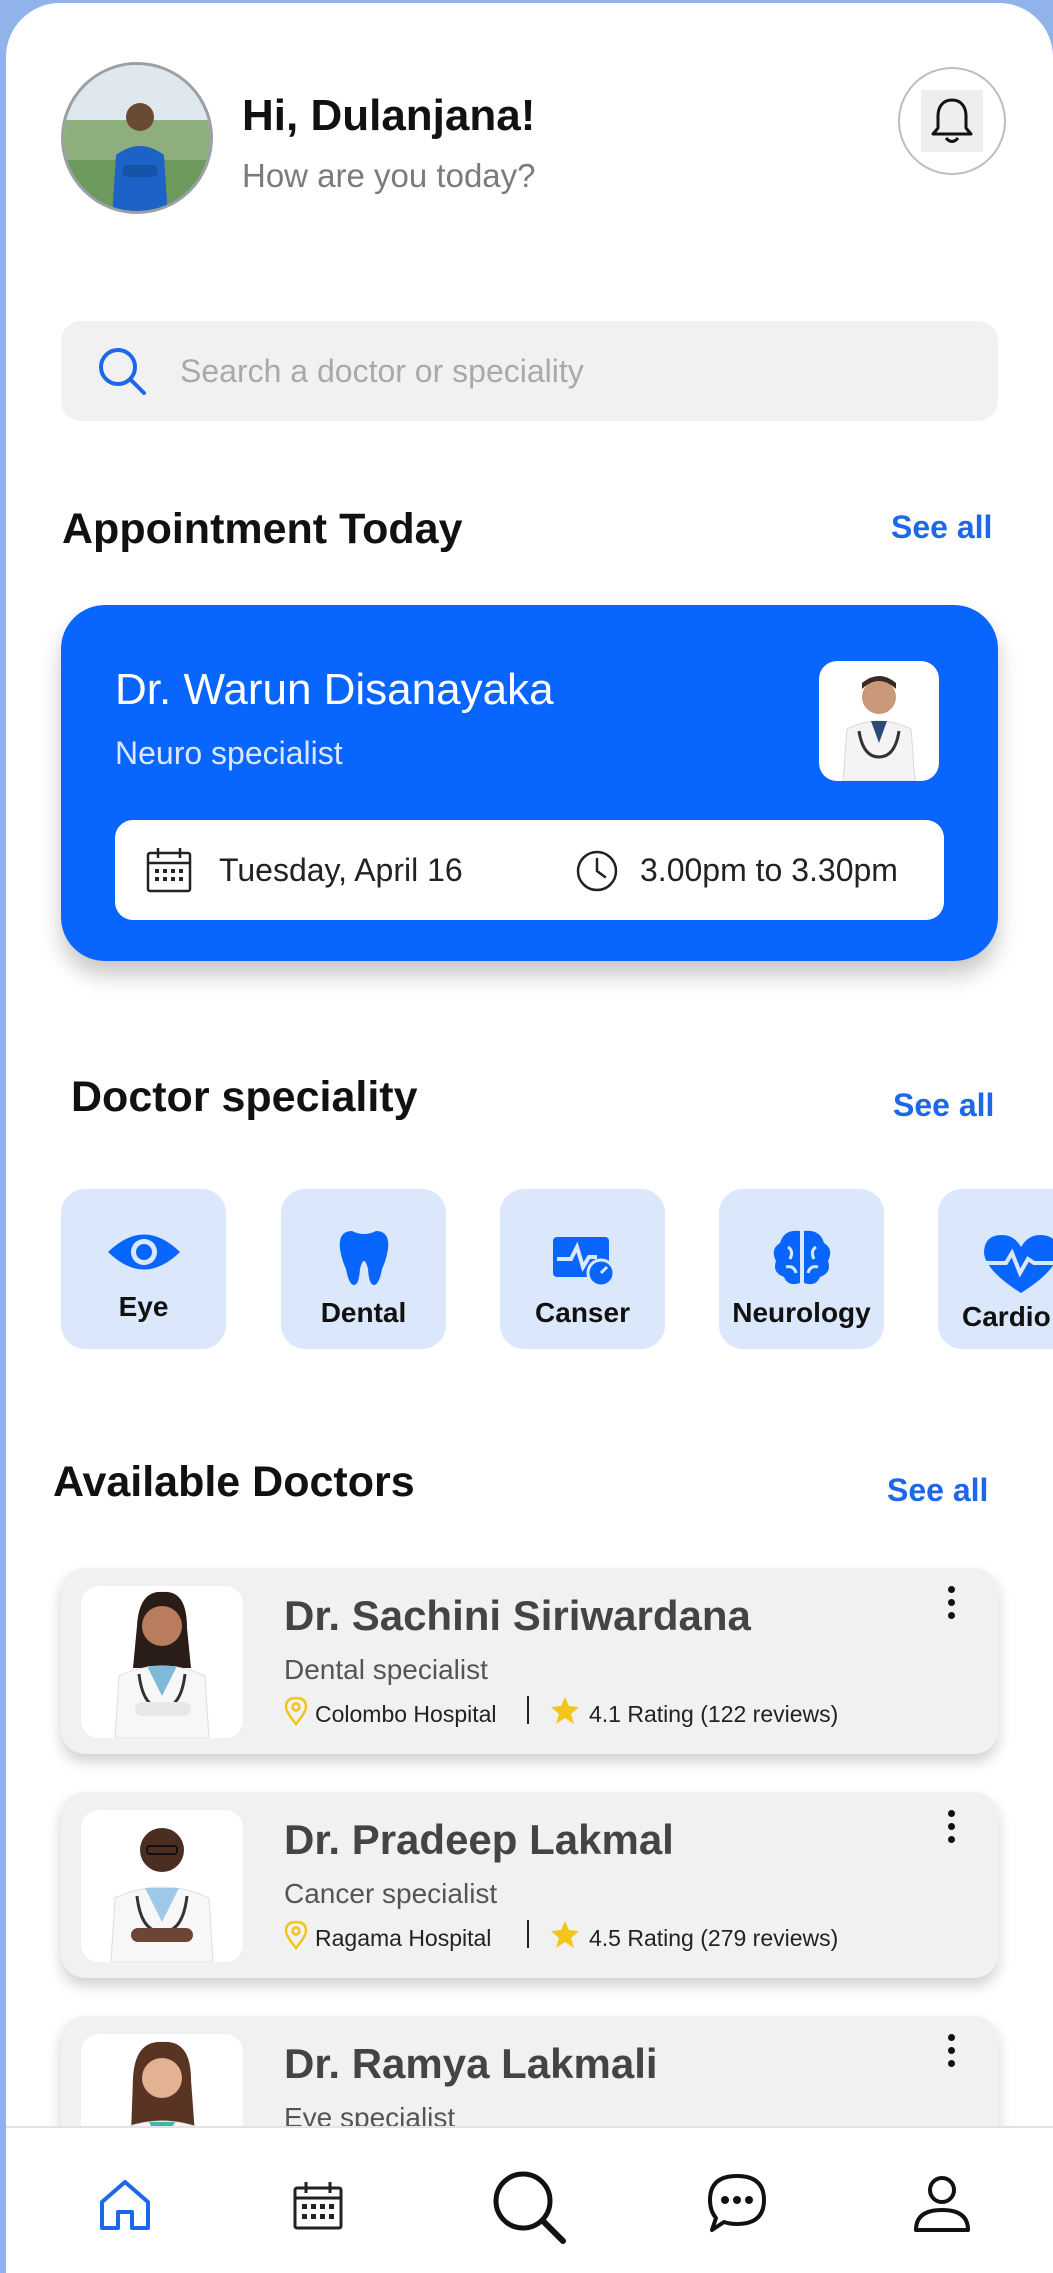 Image resolution: width=1053 pixels, height=2273 pixels. I want to click on brain-icon, so click(801, 1257).